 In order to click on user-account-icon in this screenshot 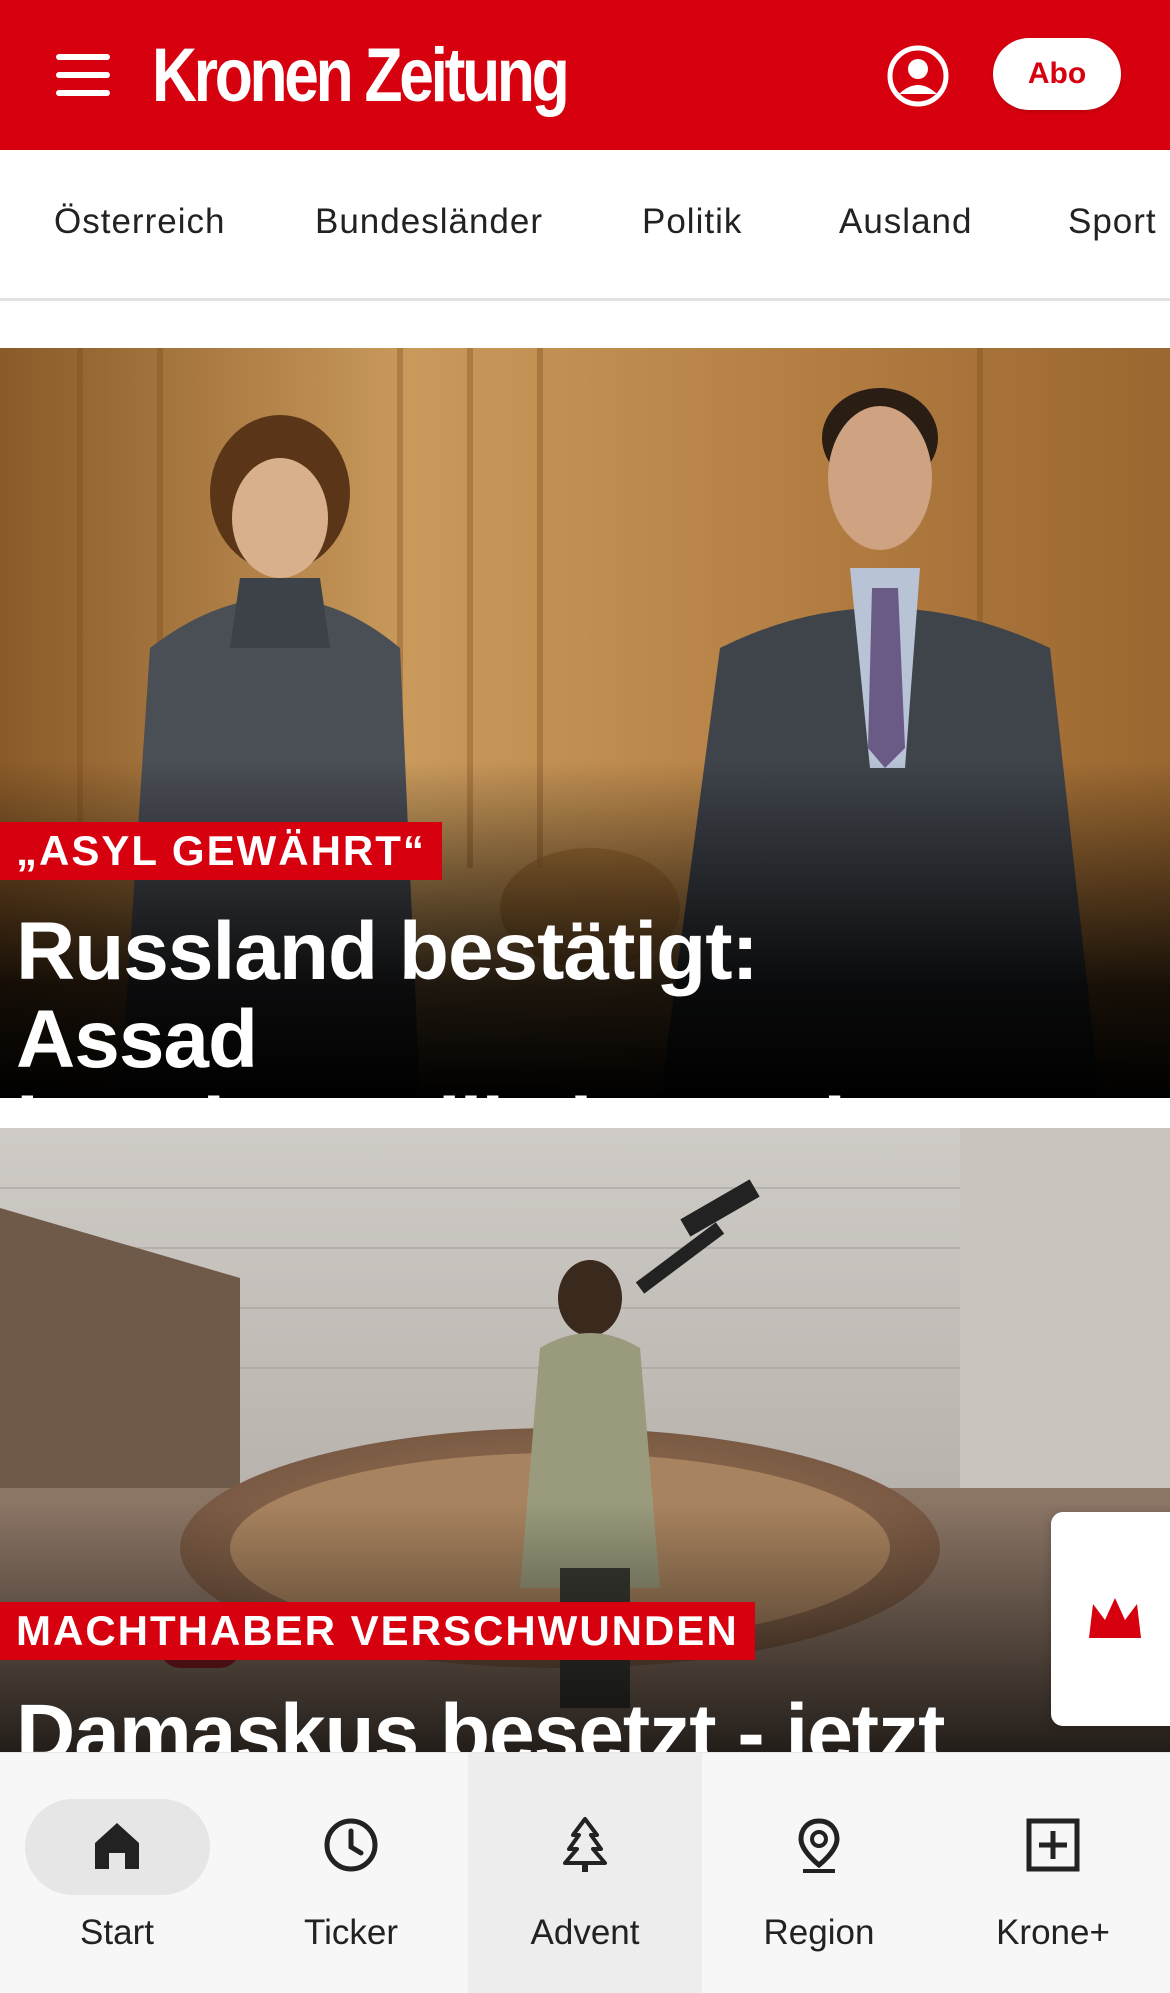, I will do `click(918, 76)`.